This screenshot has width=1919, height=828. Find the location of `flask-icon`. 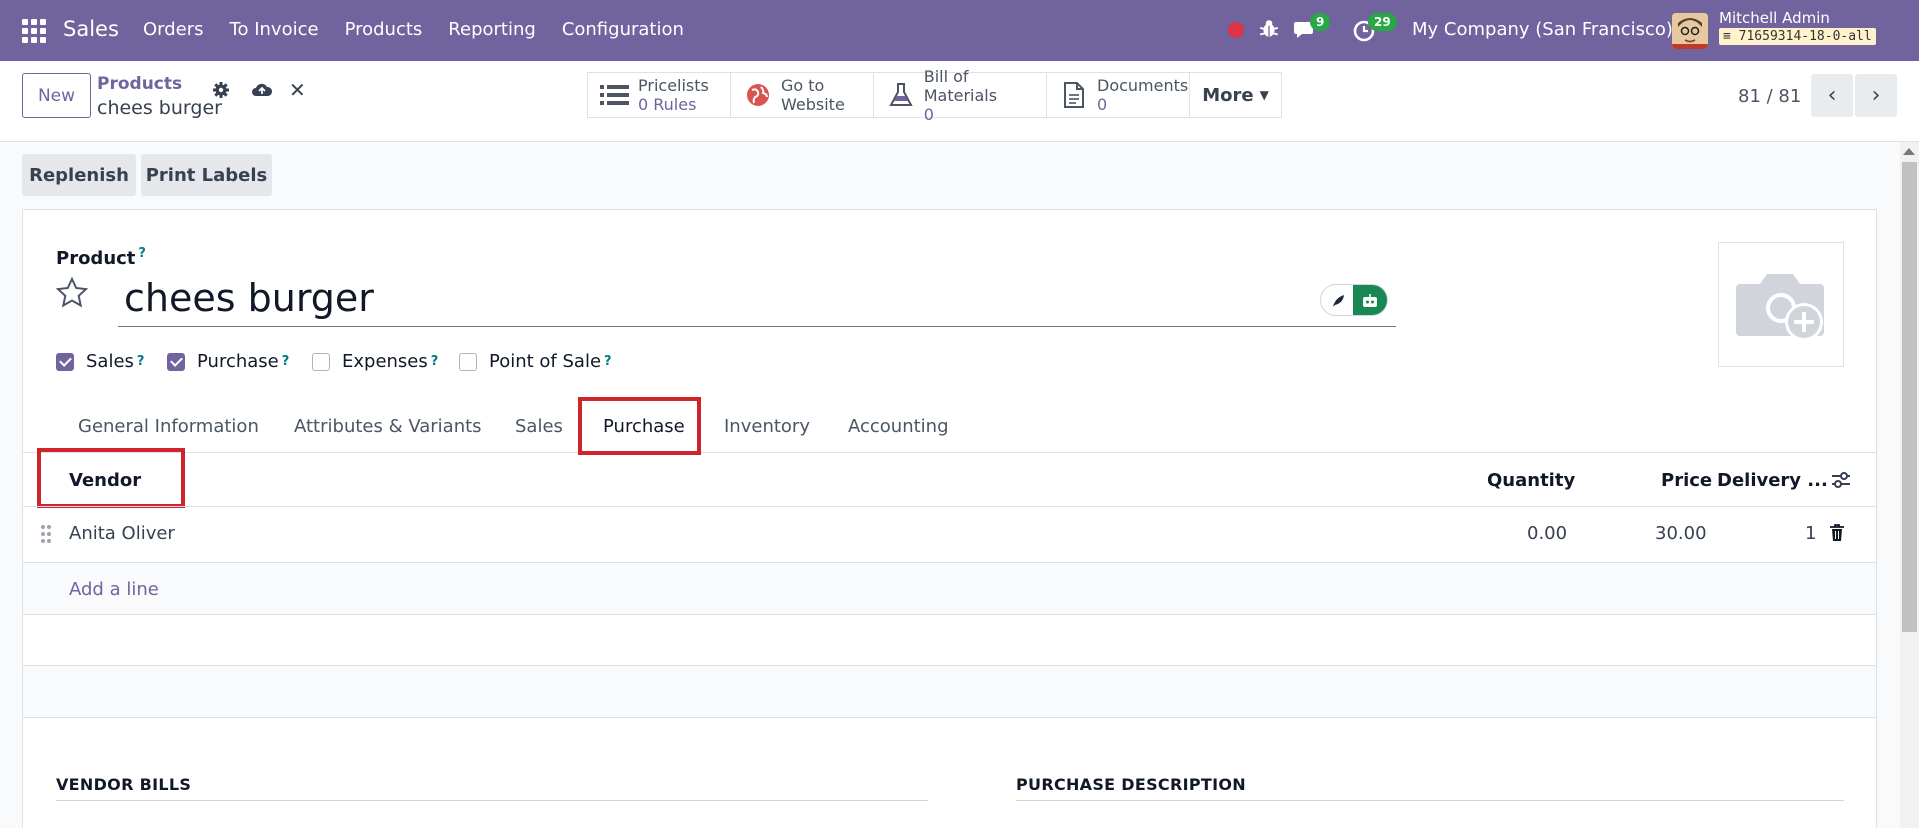

flask-icon is located at coordinates (901, 95).